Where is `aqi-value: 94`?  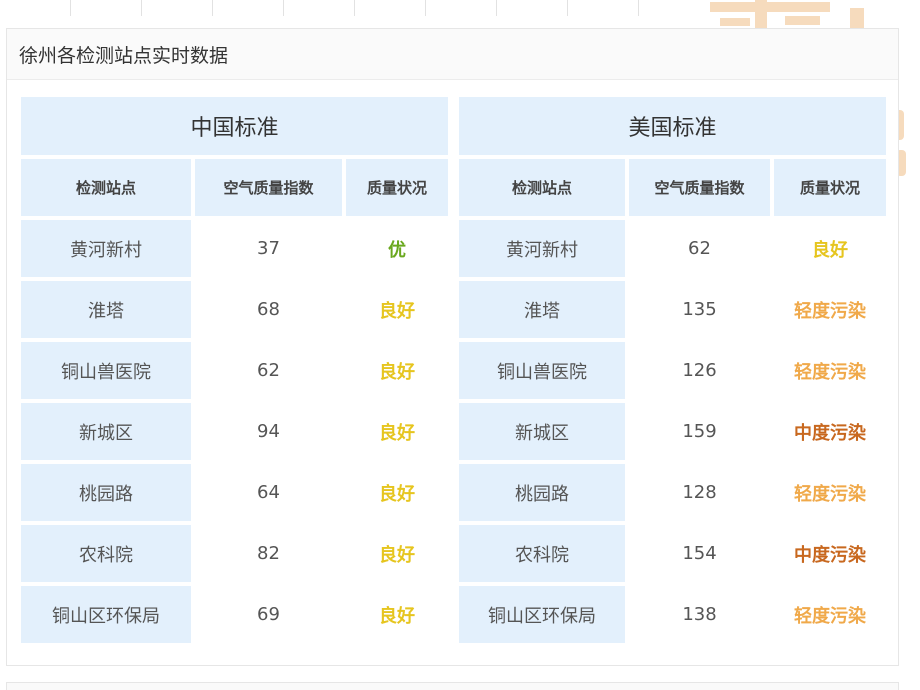
aqi-value: 94 is located at coordinates (268, 431).